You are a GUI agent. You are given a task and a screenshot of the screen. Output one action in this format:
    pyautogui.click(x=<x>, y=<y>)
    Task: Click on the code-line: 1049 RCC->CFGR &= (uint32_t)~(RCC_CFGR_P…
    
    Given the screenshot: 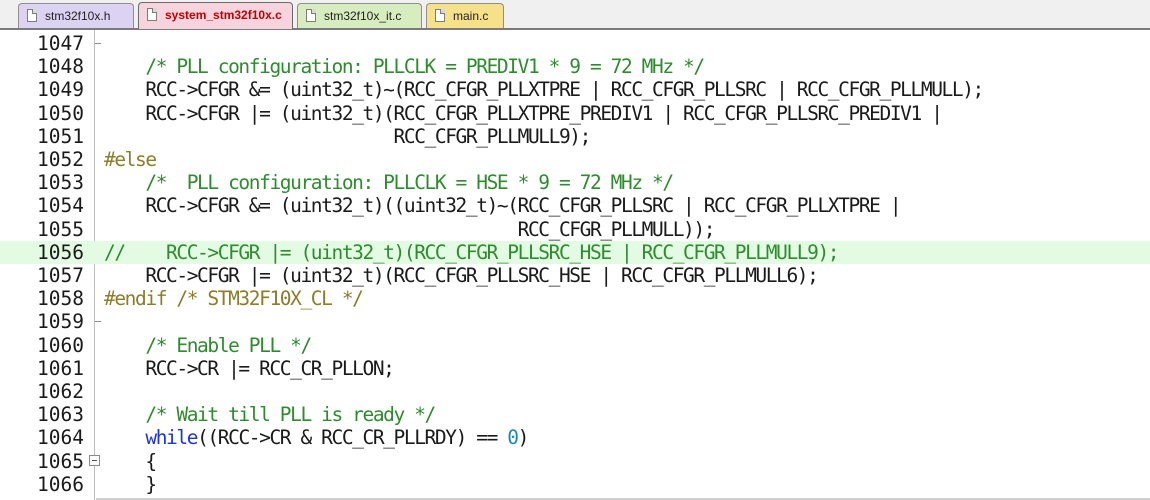 What is the action you would take?
    pyautogui.click(x=575, y=89)
    